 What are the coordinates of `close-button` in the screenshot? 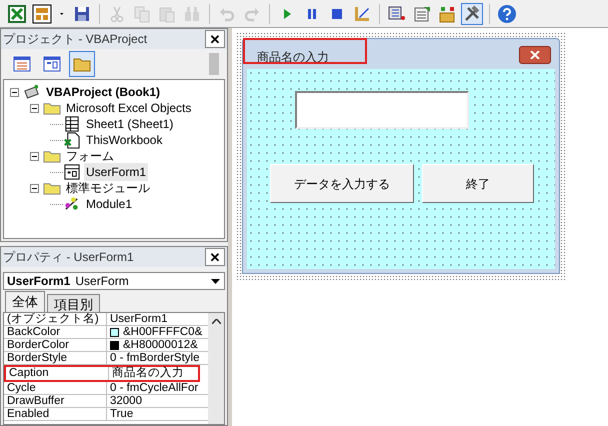 It's located at (535, 55).